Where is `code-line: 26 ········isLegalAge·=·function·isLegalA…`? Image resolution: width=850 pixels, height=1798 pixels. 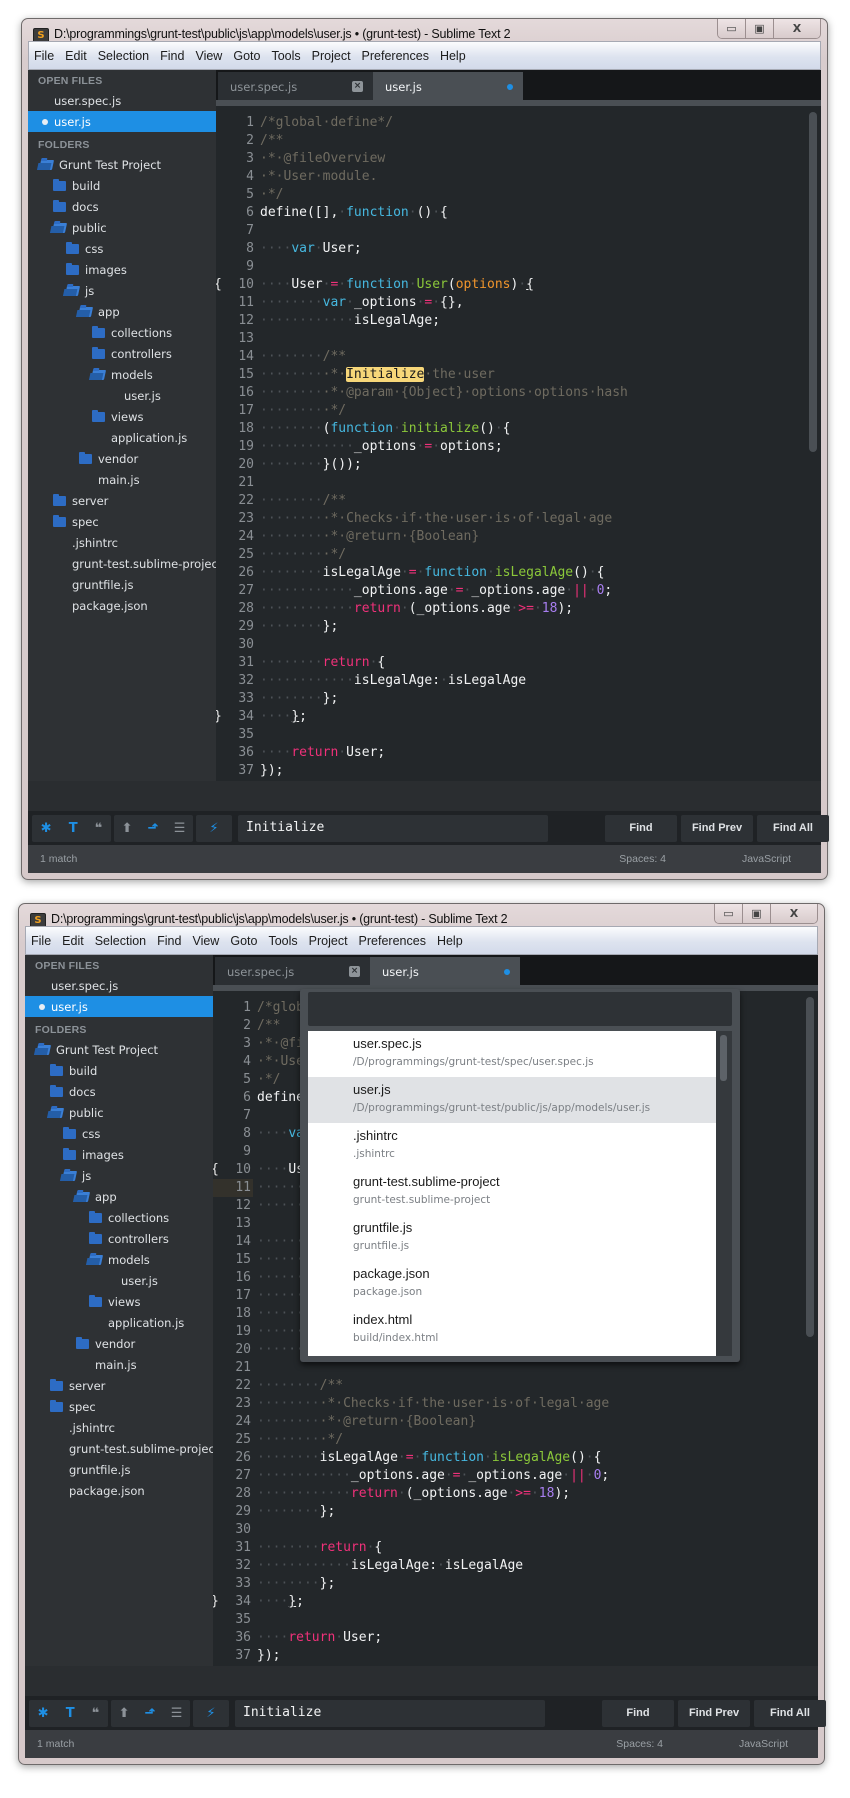
code-line: 26 ········isLegalAge·=·function·isLegalA… is located at coordinates (508, 1458).